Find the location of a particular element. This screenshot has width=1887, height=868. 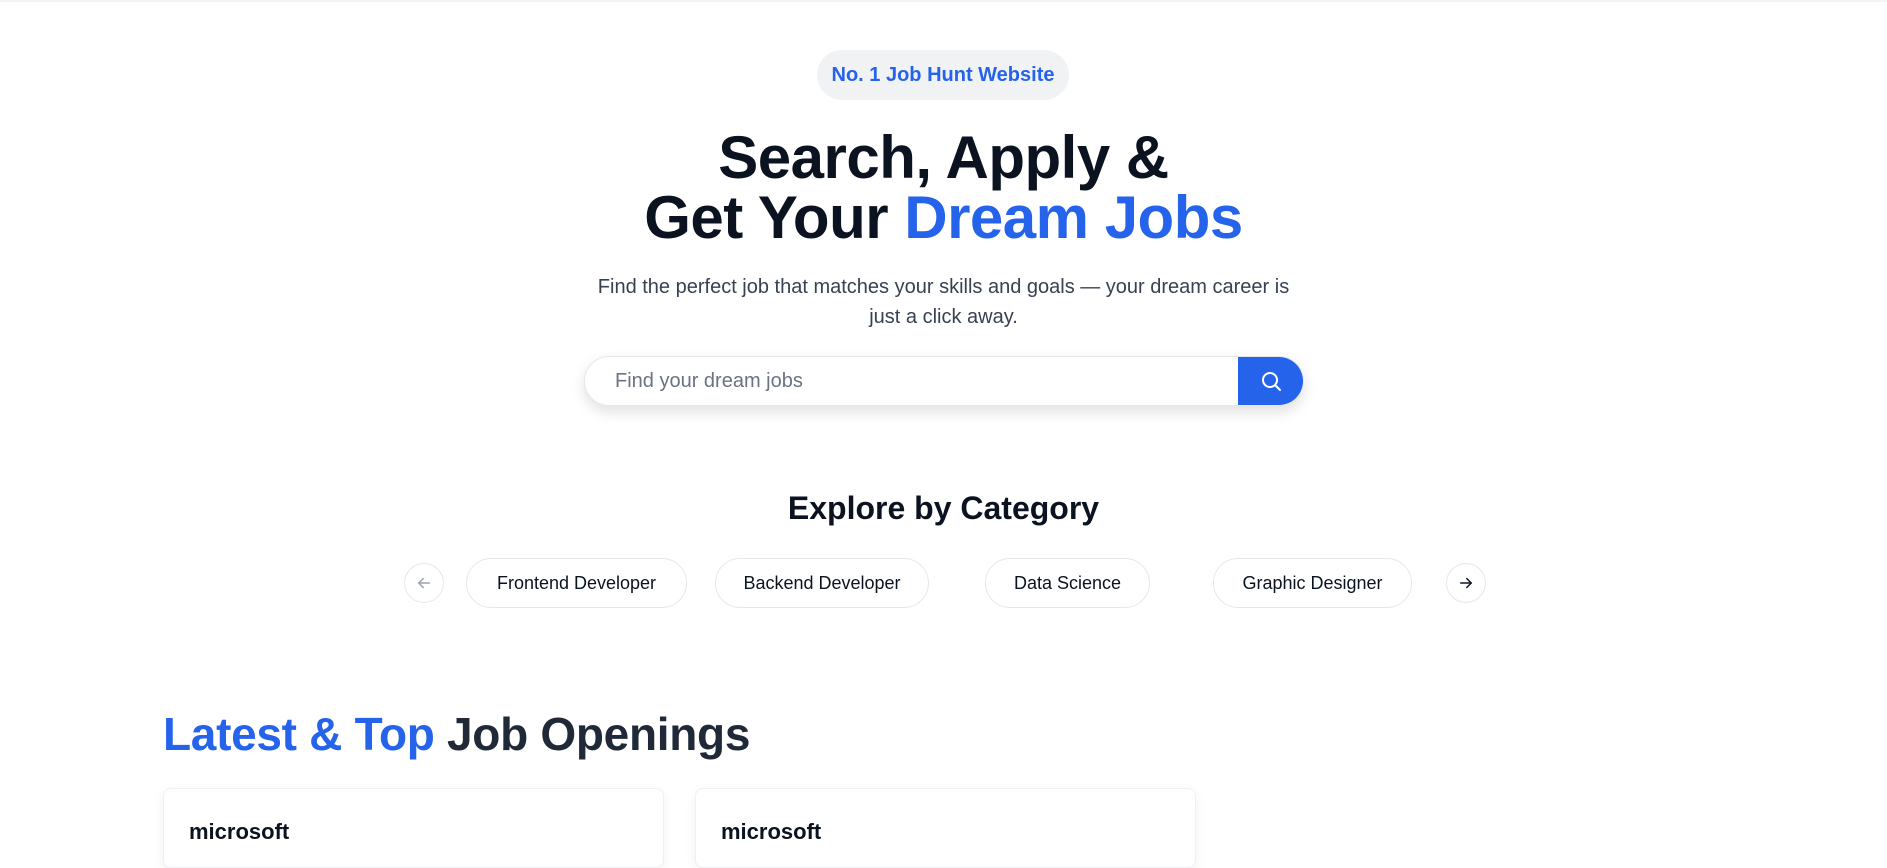

carousel-prev-button is located at coordinates (424, 583).